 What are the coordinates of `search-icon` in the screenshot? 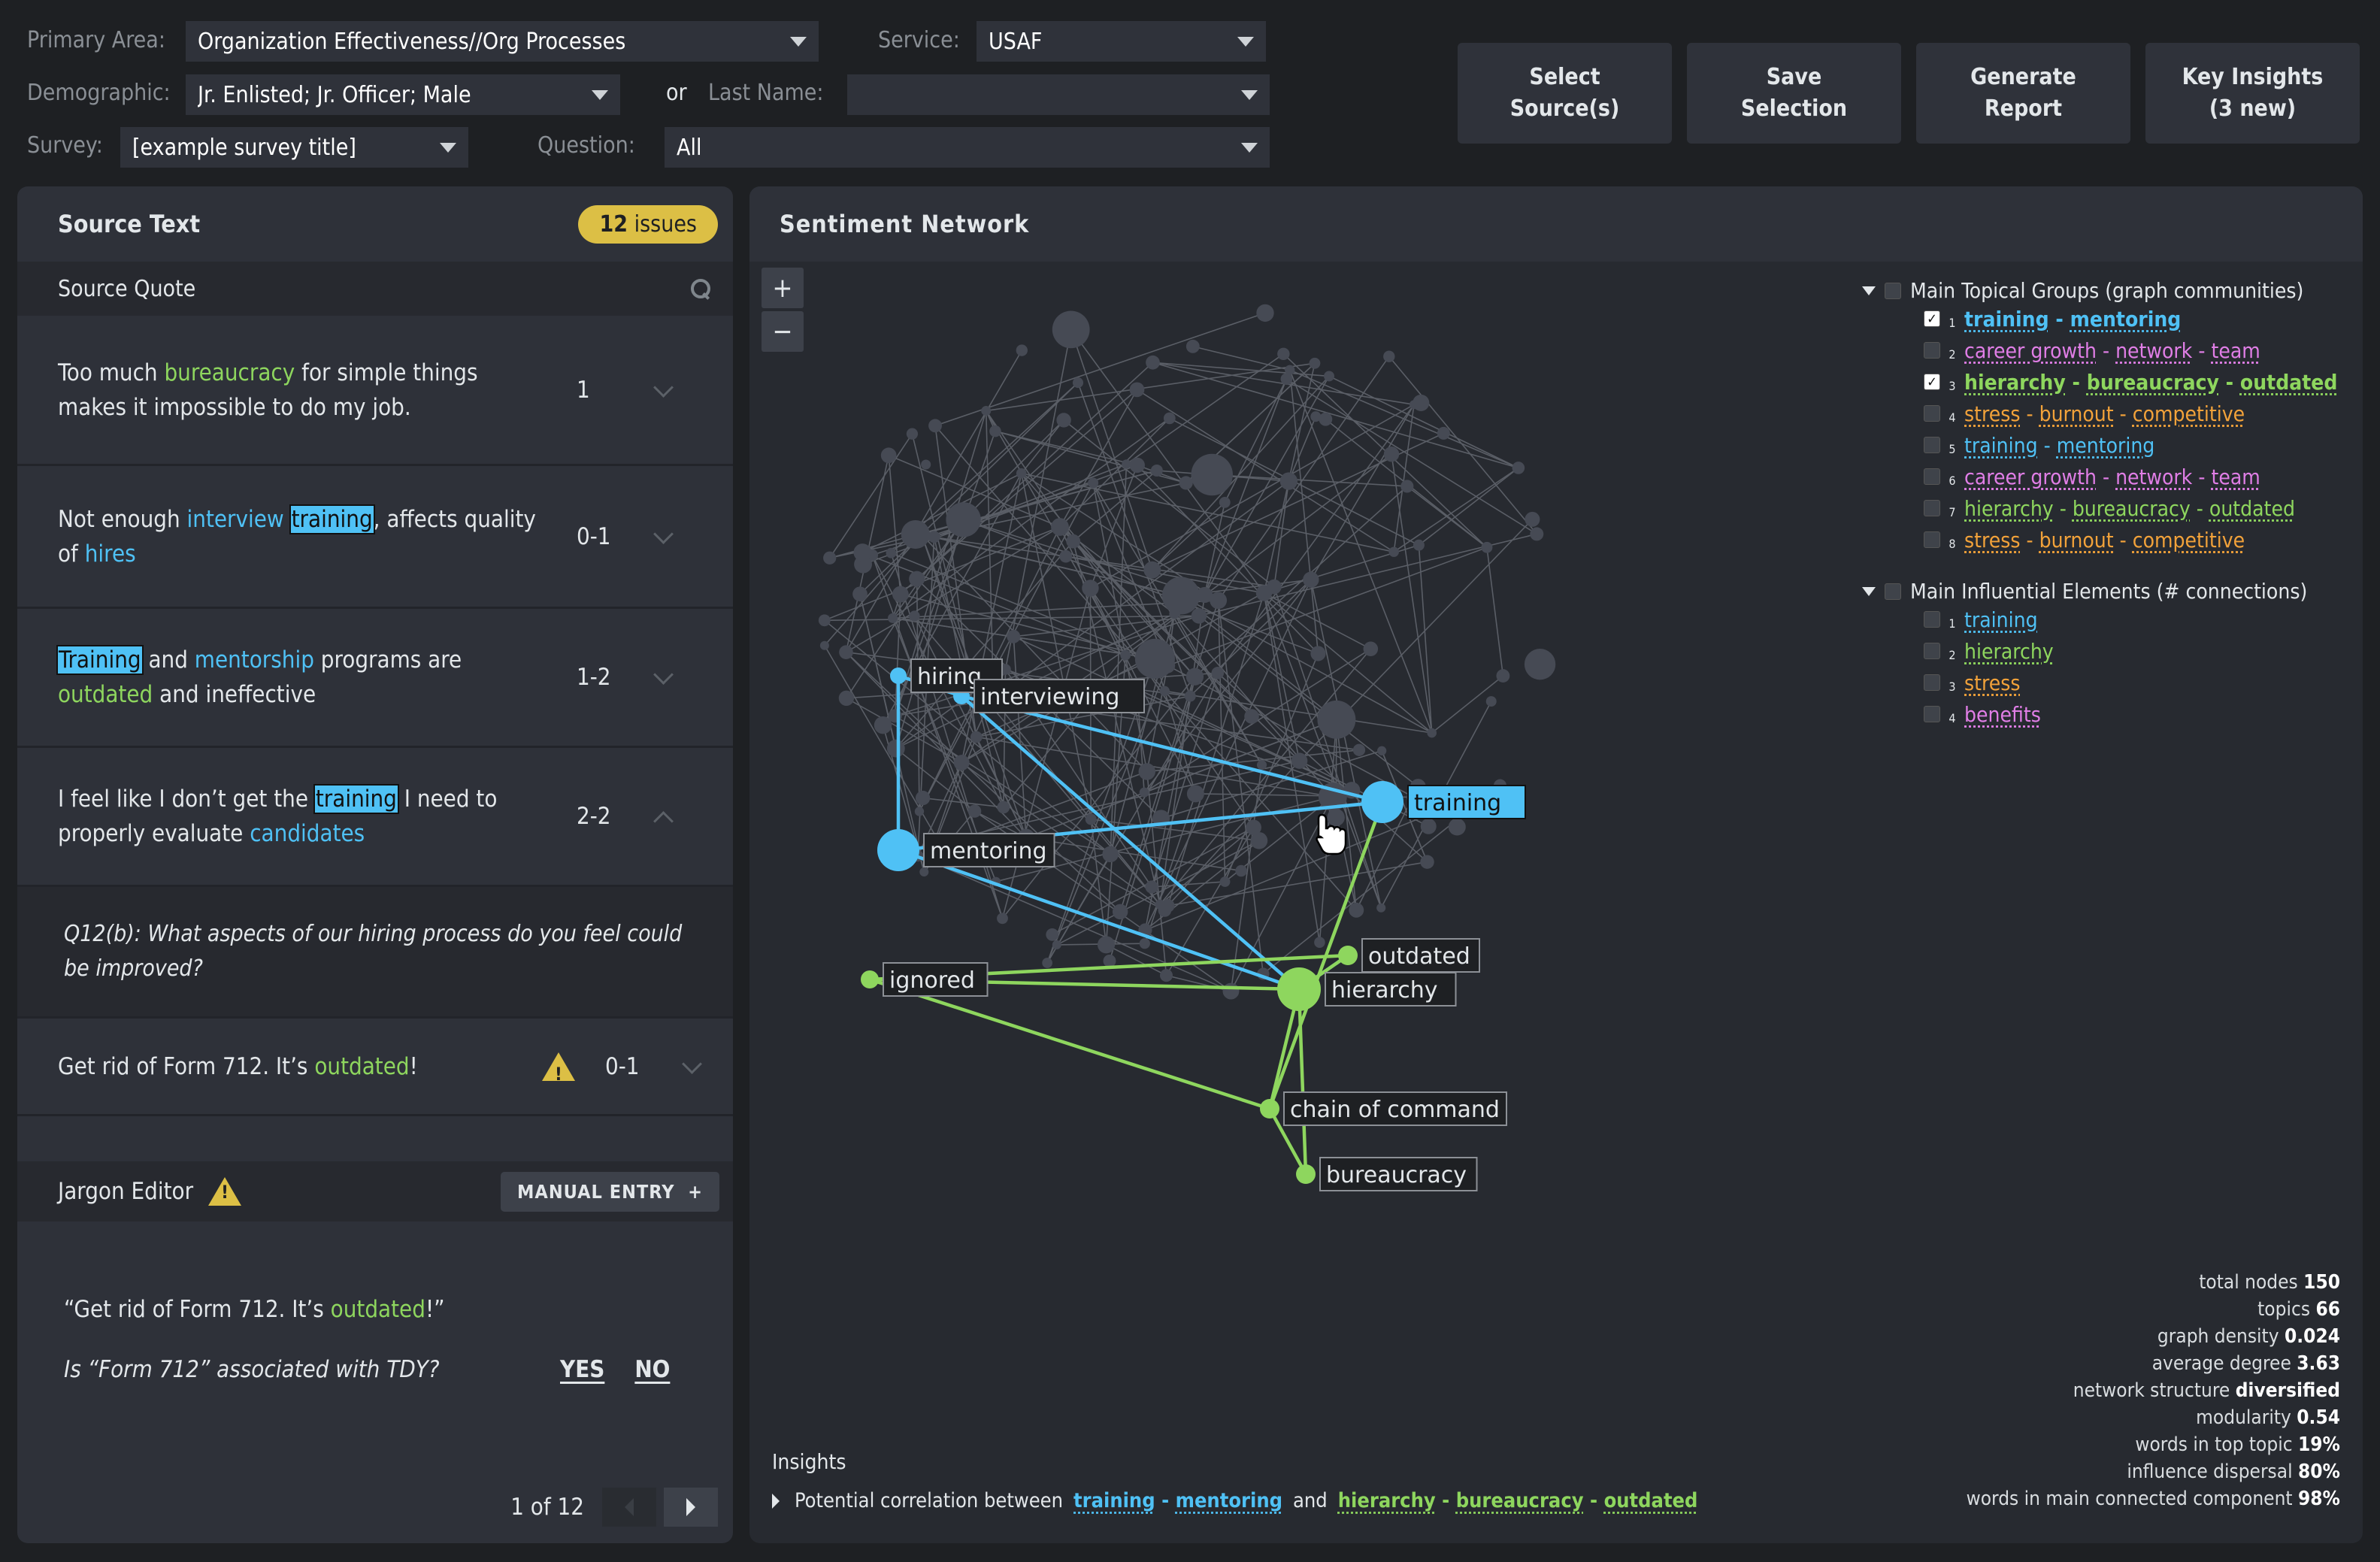 It's located at (700, 289).